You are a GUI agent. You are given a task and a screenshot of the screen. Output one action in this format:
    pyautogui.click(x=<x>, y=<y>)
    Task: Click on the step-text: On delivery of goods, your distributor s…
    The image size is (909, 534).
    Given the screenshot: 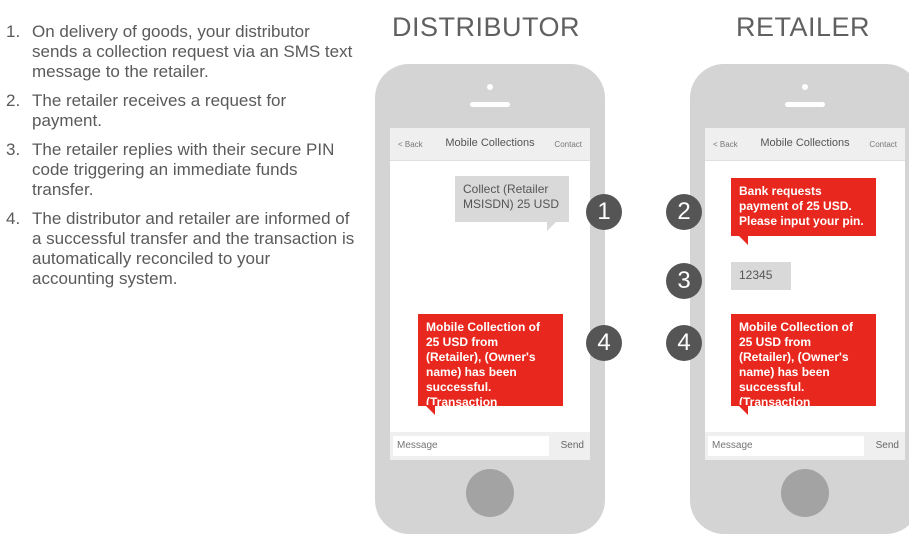 What is the action you would take?
    pyautogui.click(x=192, y=51)
    